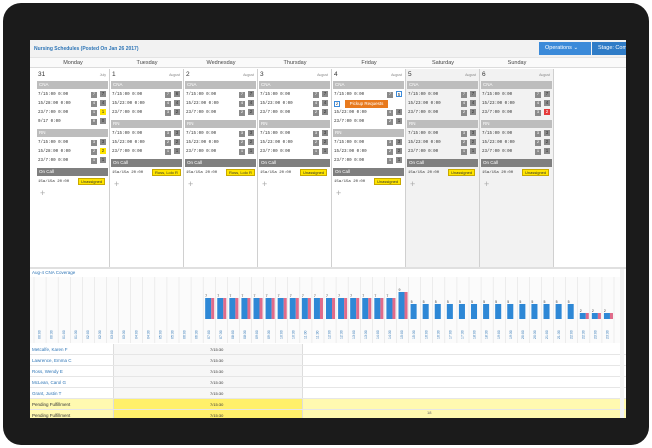 Image resolution: width=652 pixels, height=448 pixels. What do you see at coordinates (328, 360) in the screenshot?
I see `coverage-row: Lawrence, Emma C 7/15:30` at bounding box center [328, 360].